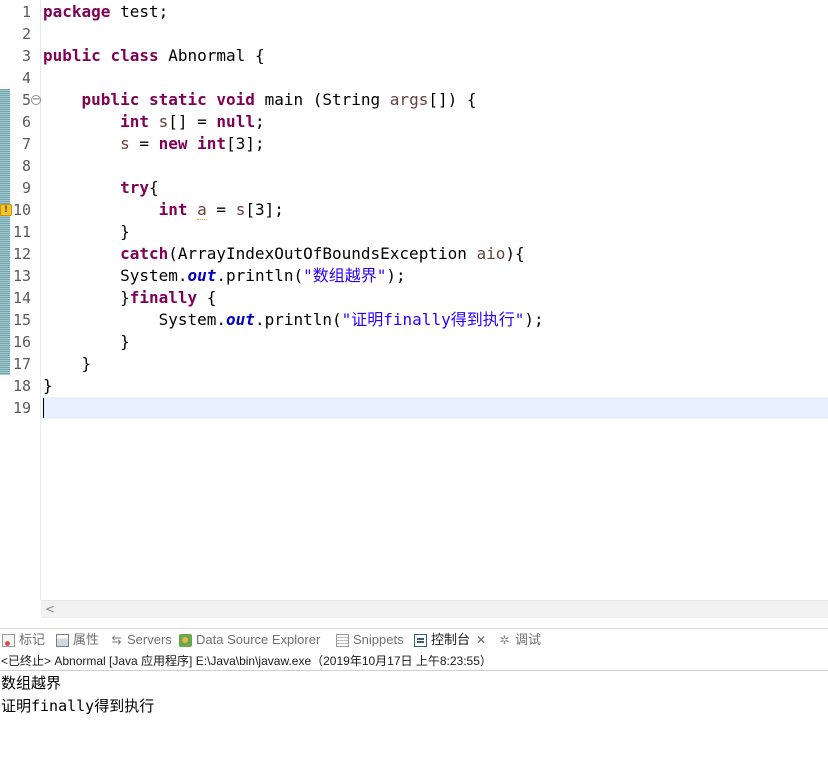 The height and width of the screenshot is (762, 828). What do you see at coordinates (134, 121) in the screenshot?
I see `token-kw: int` at bounding box center [134, 121].